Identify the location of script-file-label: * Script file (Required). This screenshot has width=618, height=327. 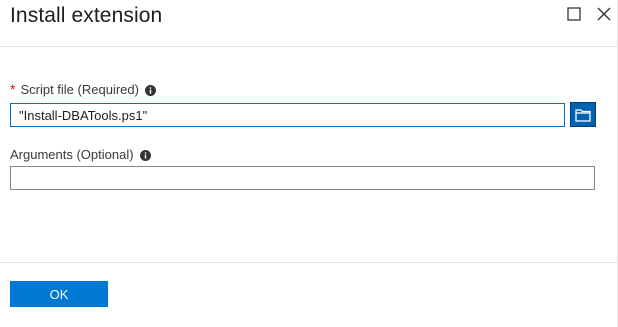
(83, 89).